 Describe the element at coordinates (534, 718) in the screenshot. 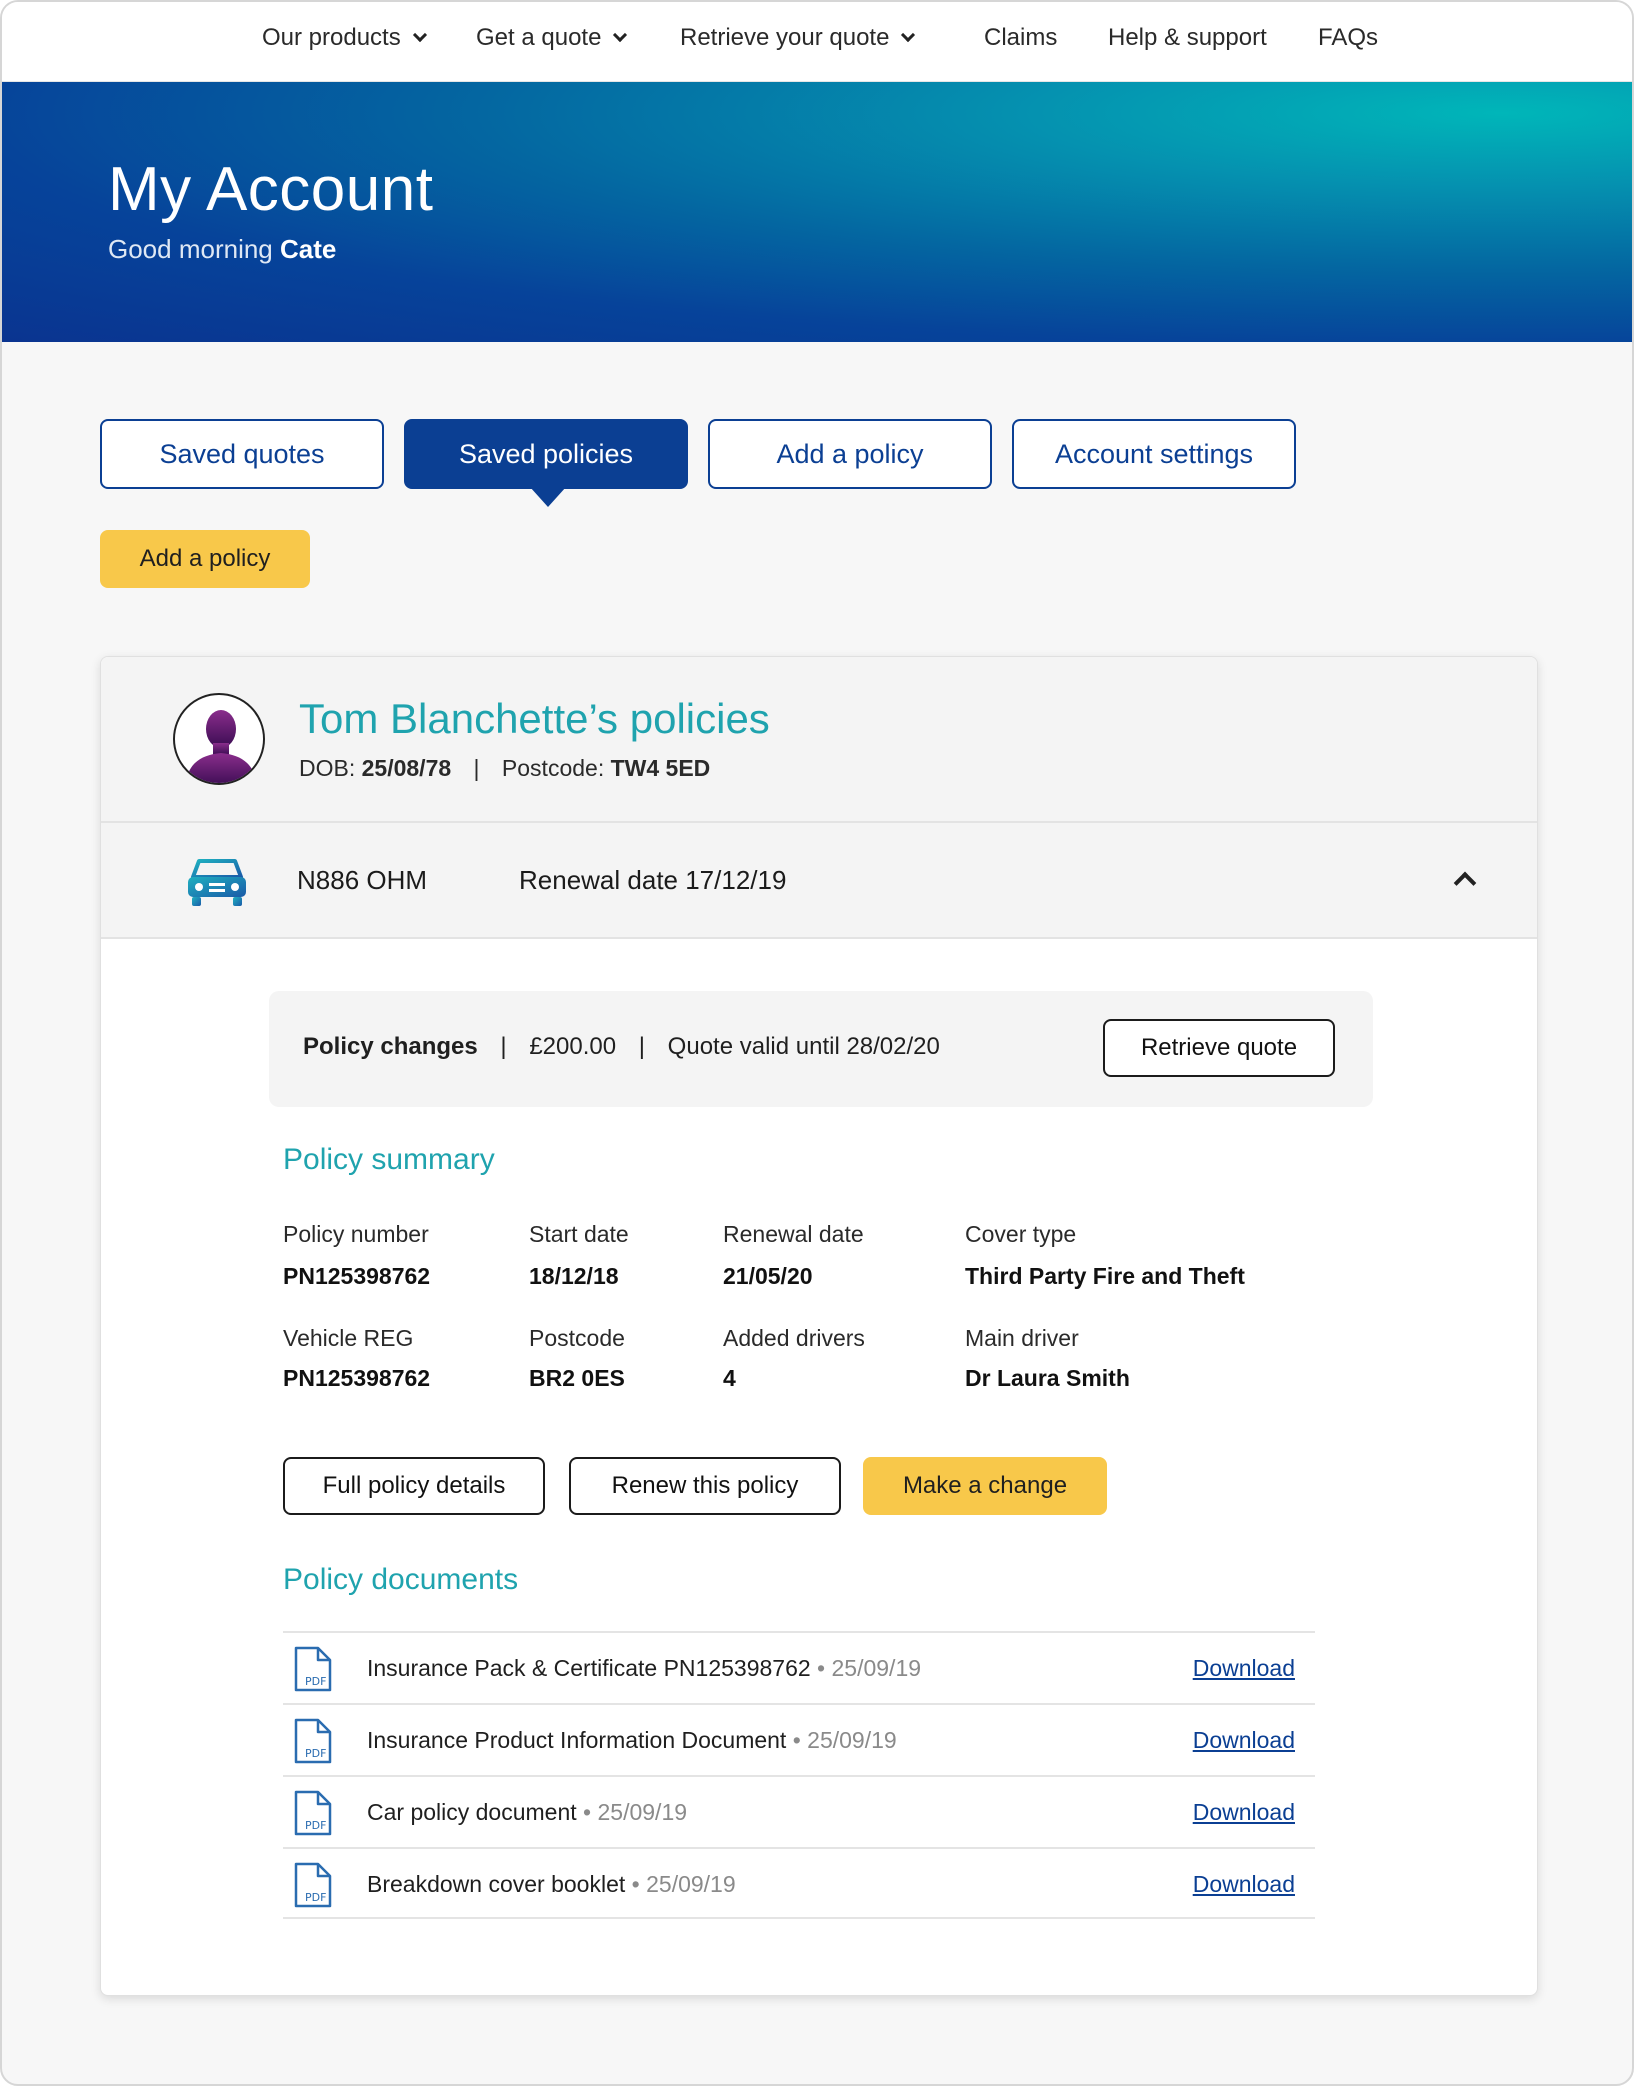

I see `policy-holder-name: Tom Blanchette’s policies` at that location.